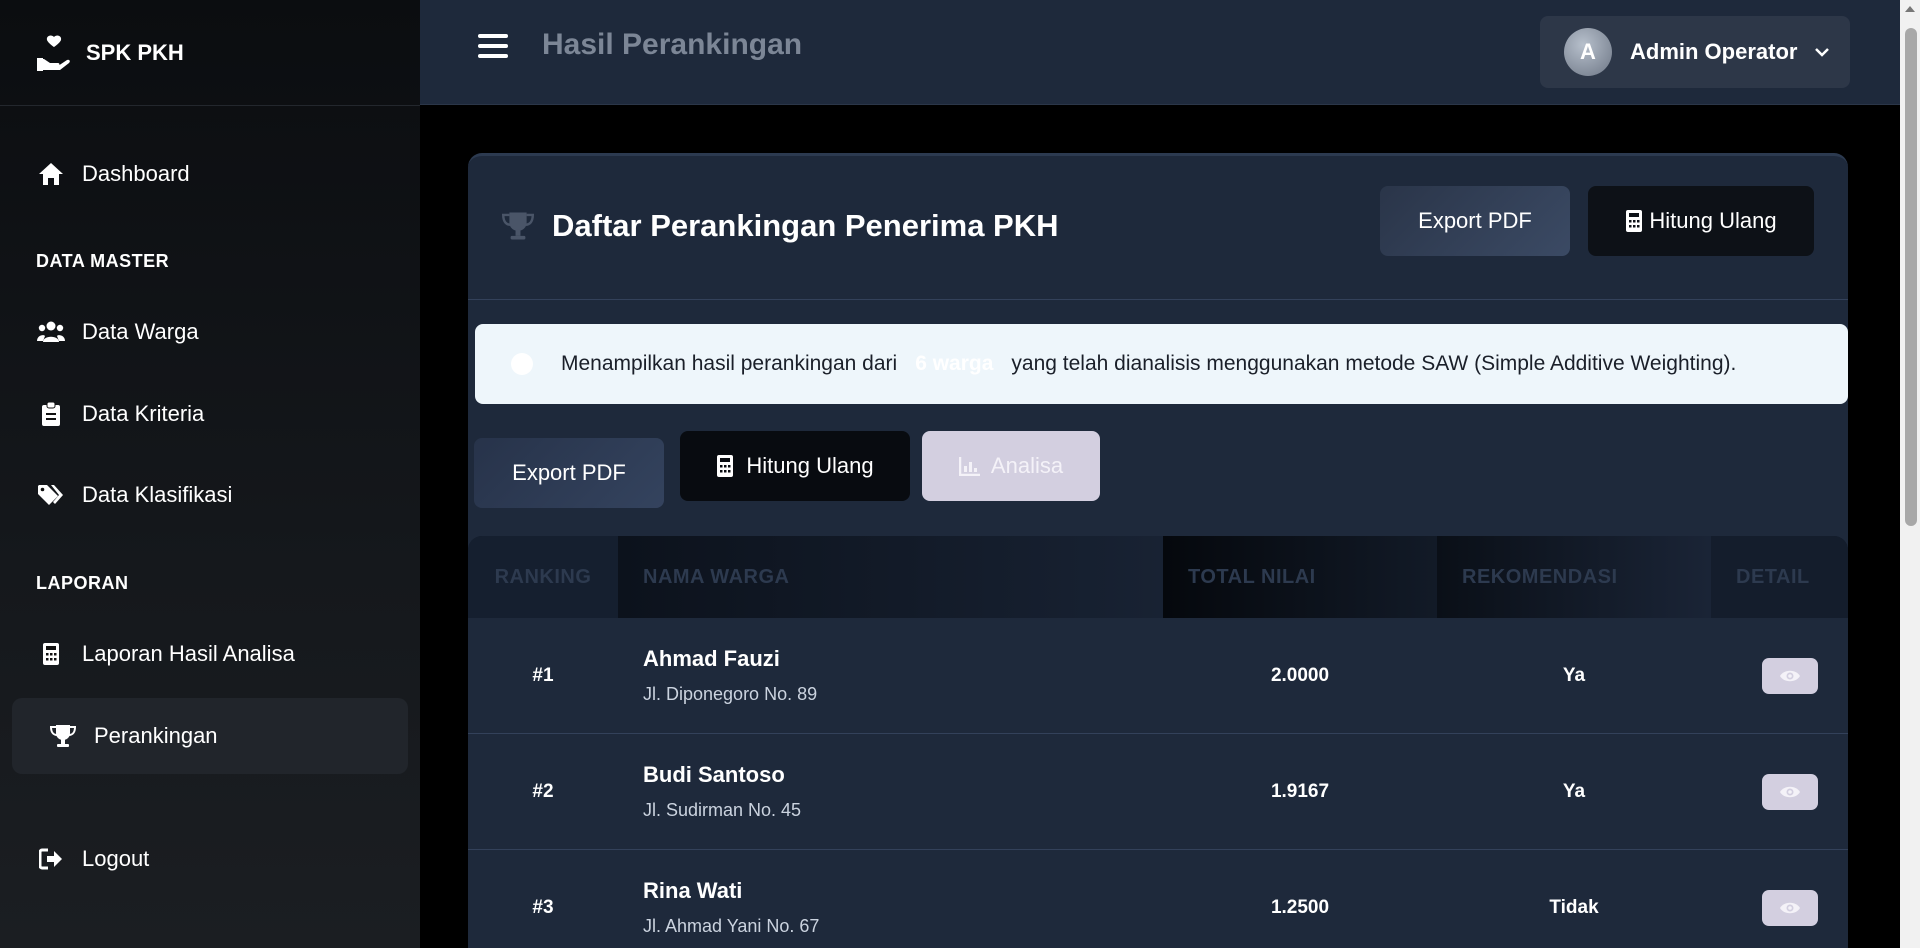 The height and width of the screenshot is (948, 1920). Describe the element at coordinates (210, 53) in the screenshot. I see `brand: SPK PKH` at that location.